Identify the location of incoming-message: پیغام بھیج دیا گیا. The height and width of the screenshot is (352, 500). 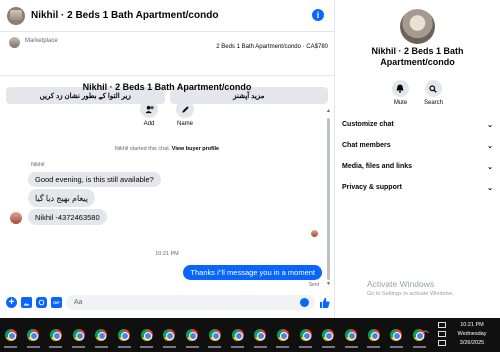
(61, 198).